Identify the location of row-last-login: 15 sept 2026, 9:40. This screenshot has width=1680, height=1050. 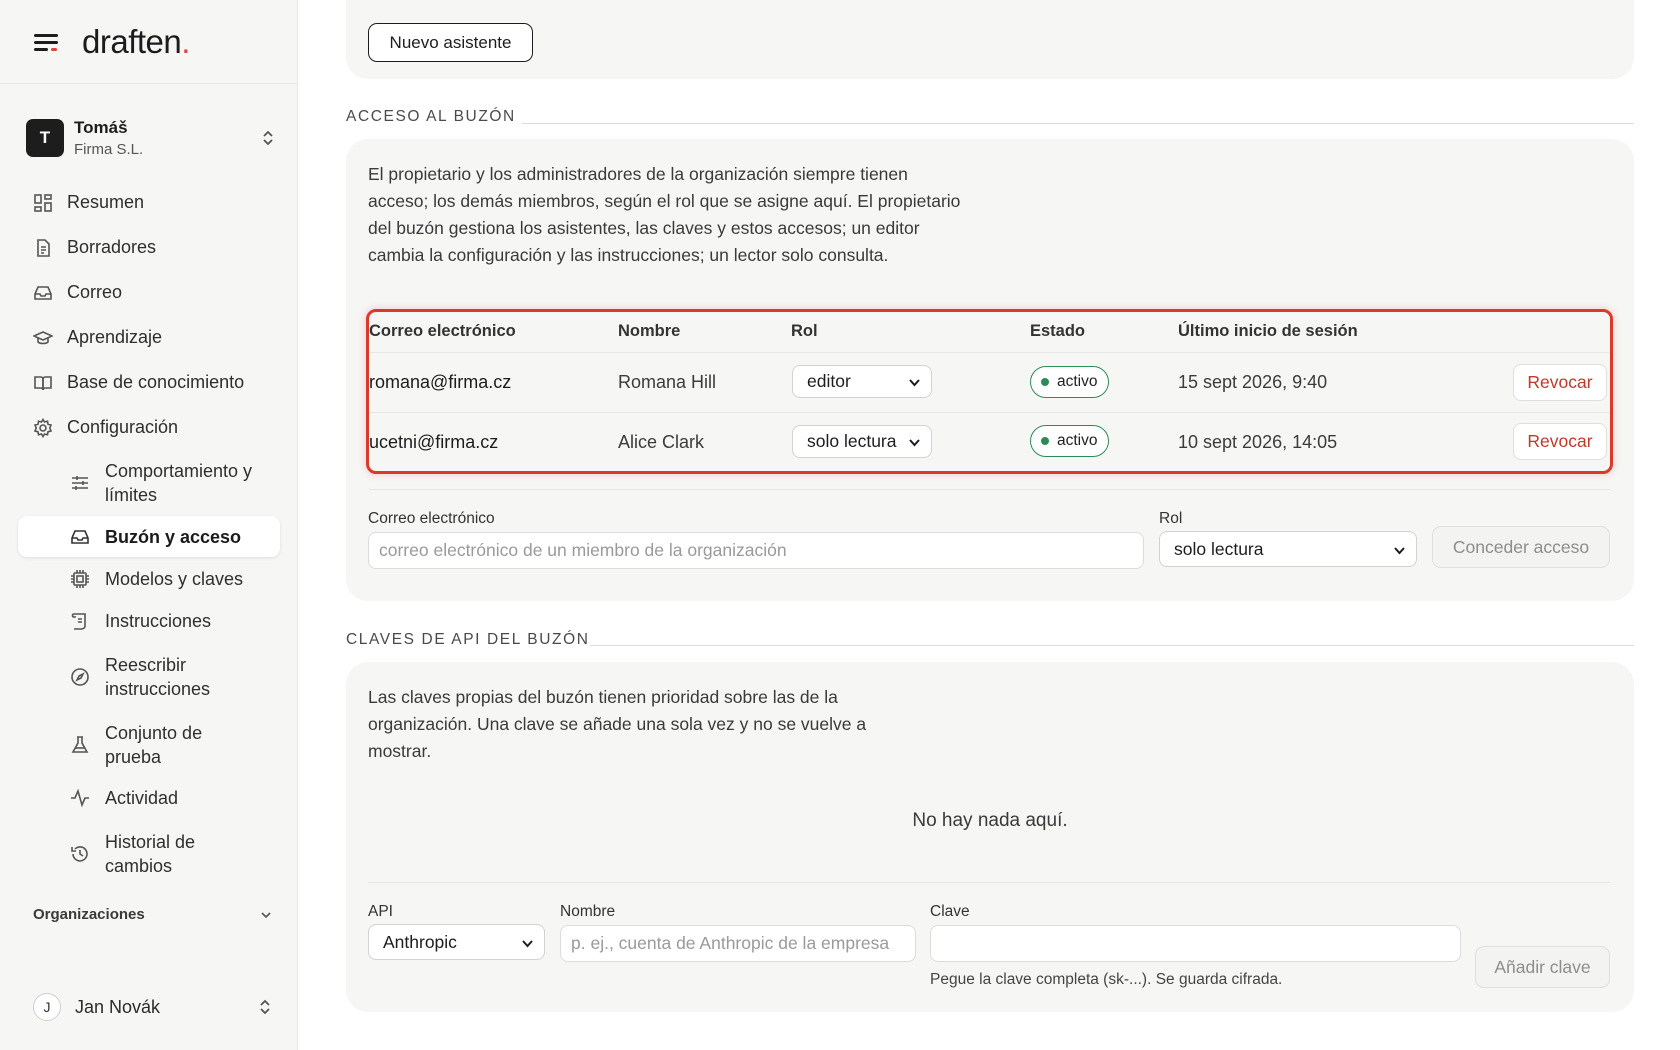
(1253, 382).